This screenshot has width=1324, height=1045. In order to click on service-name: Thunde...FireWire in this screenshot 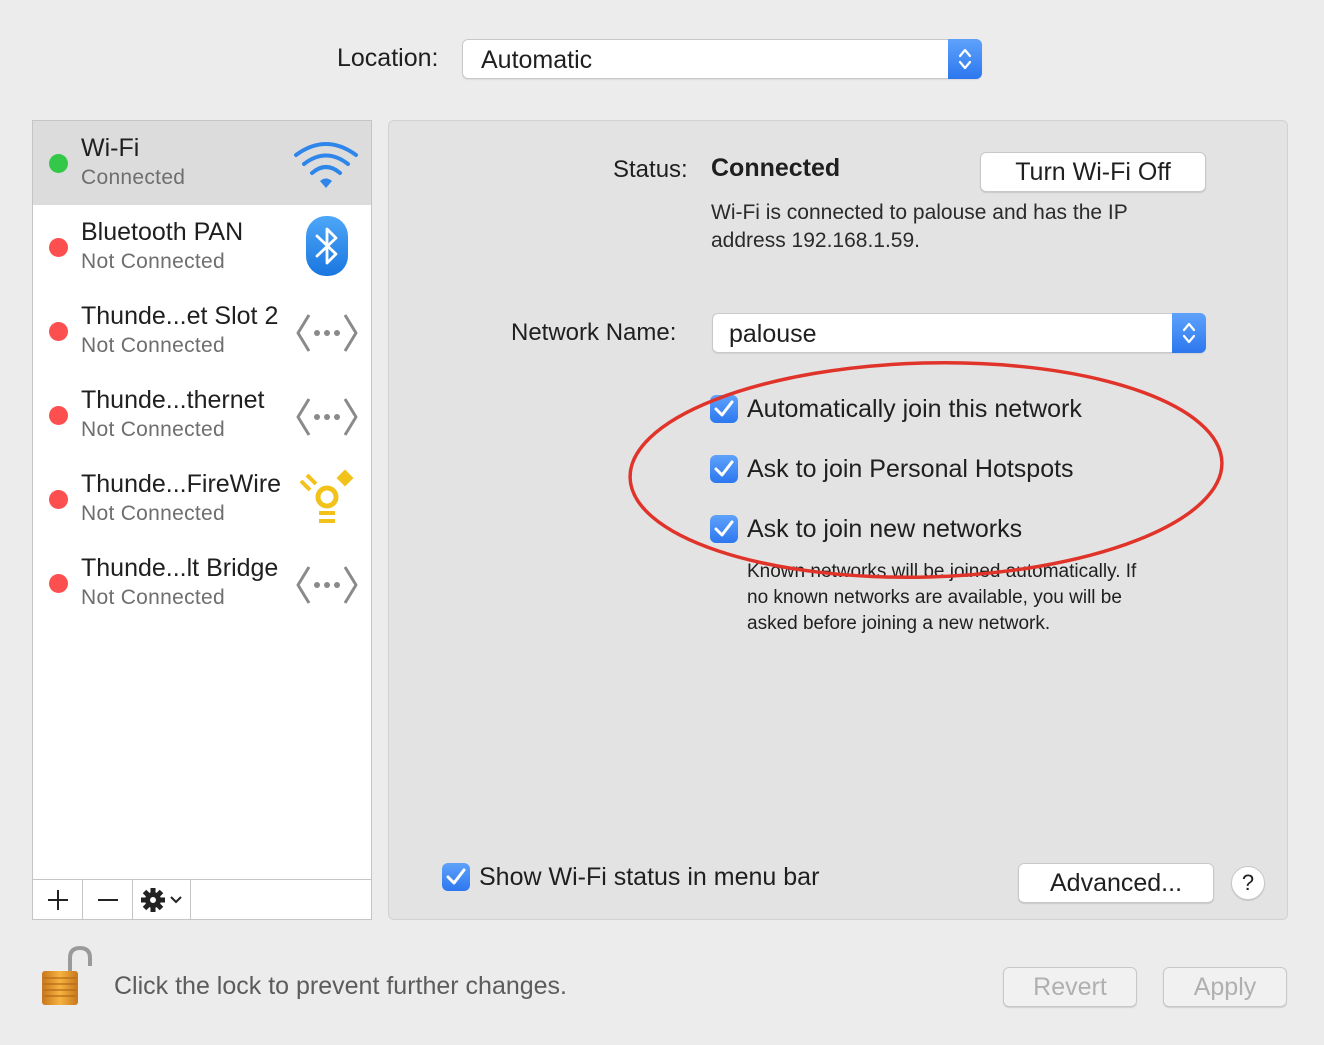, I will do `click(181, 484)`.